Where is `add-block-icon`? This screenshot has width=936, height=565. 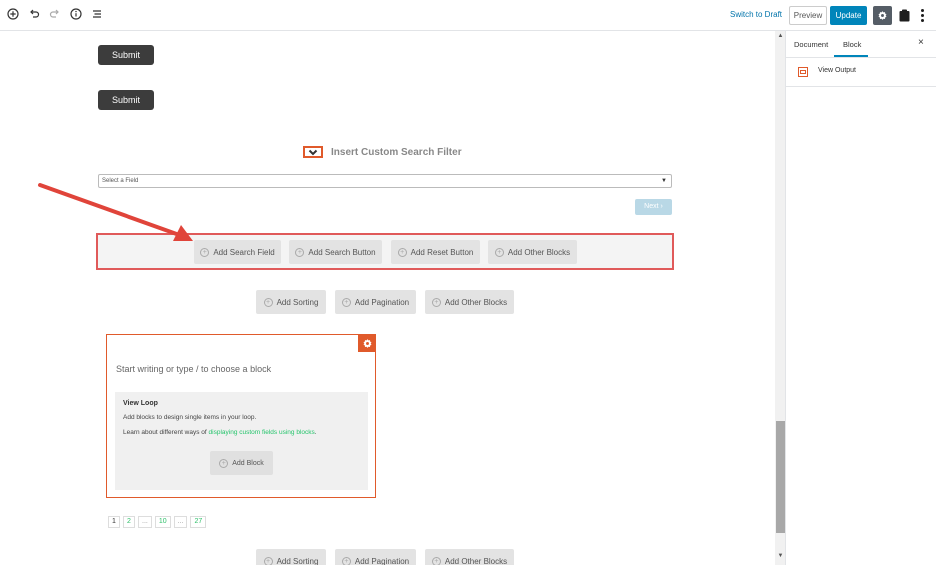 add-block-icon is located at coordinates (12, 13).